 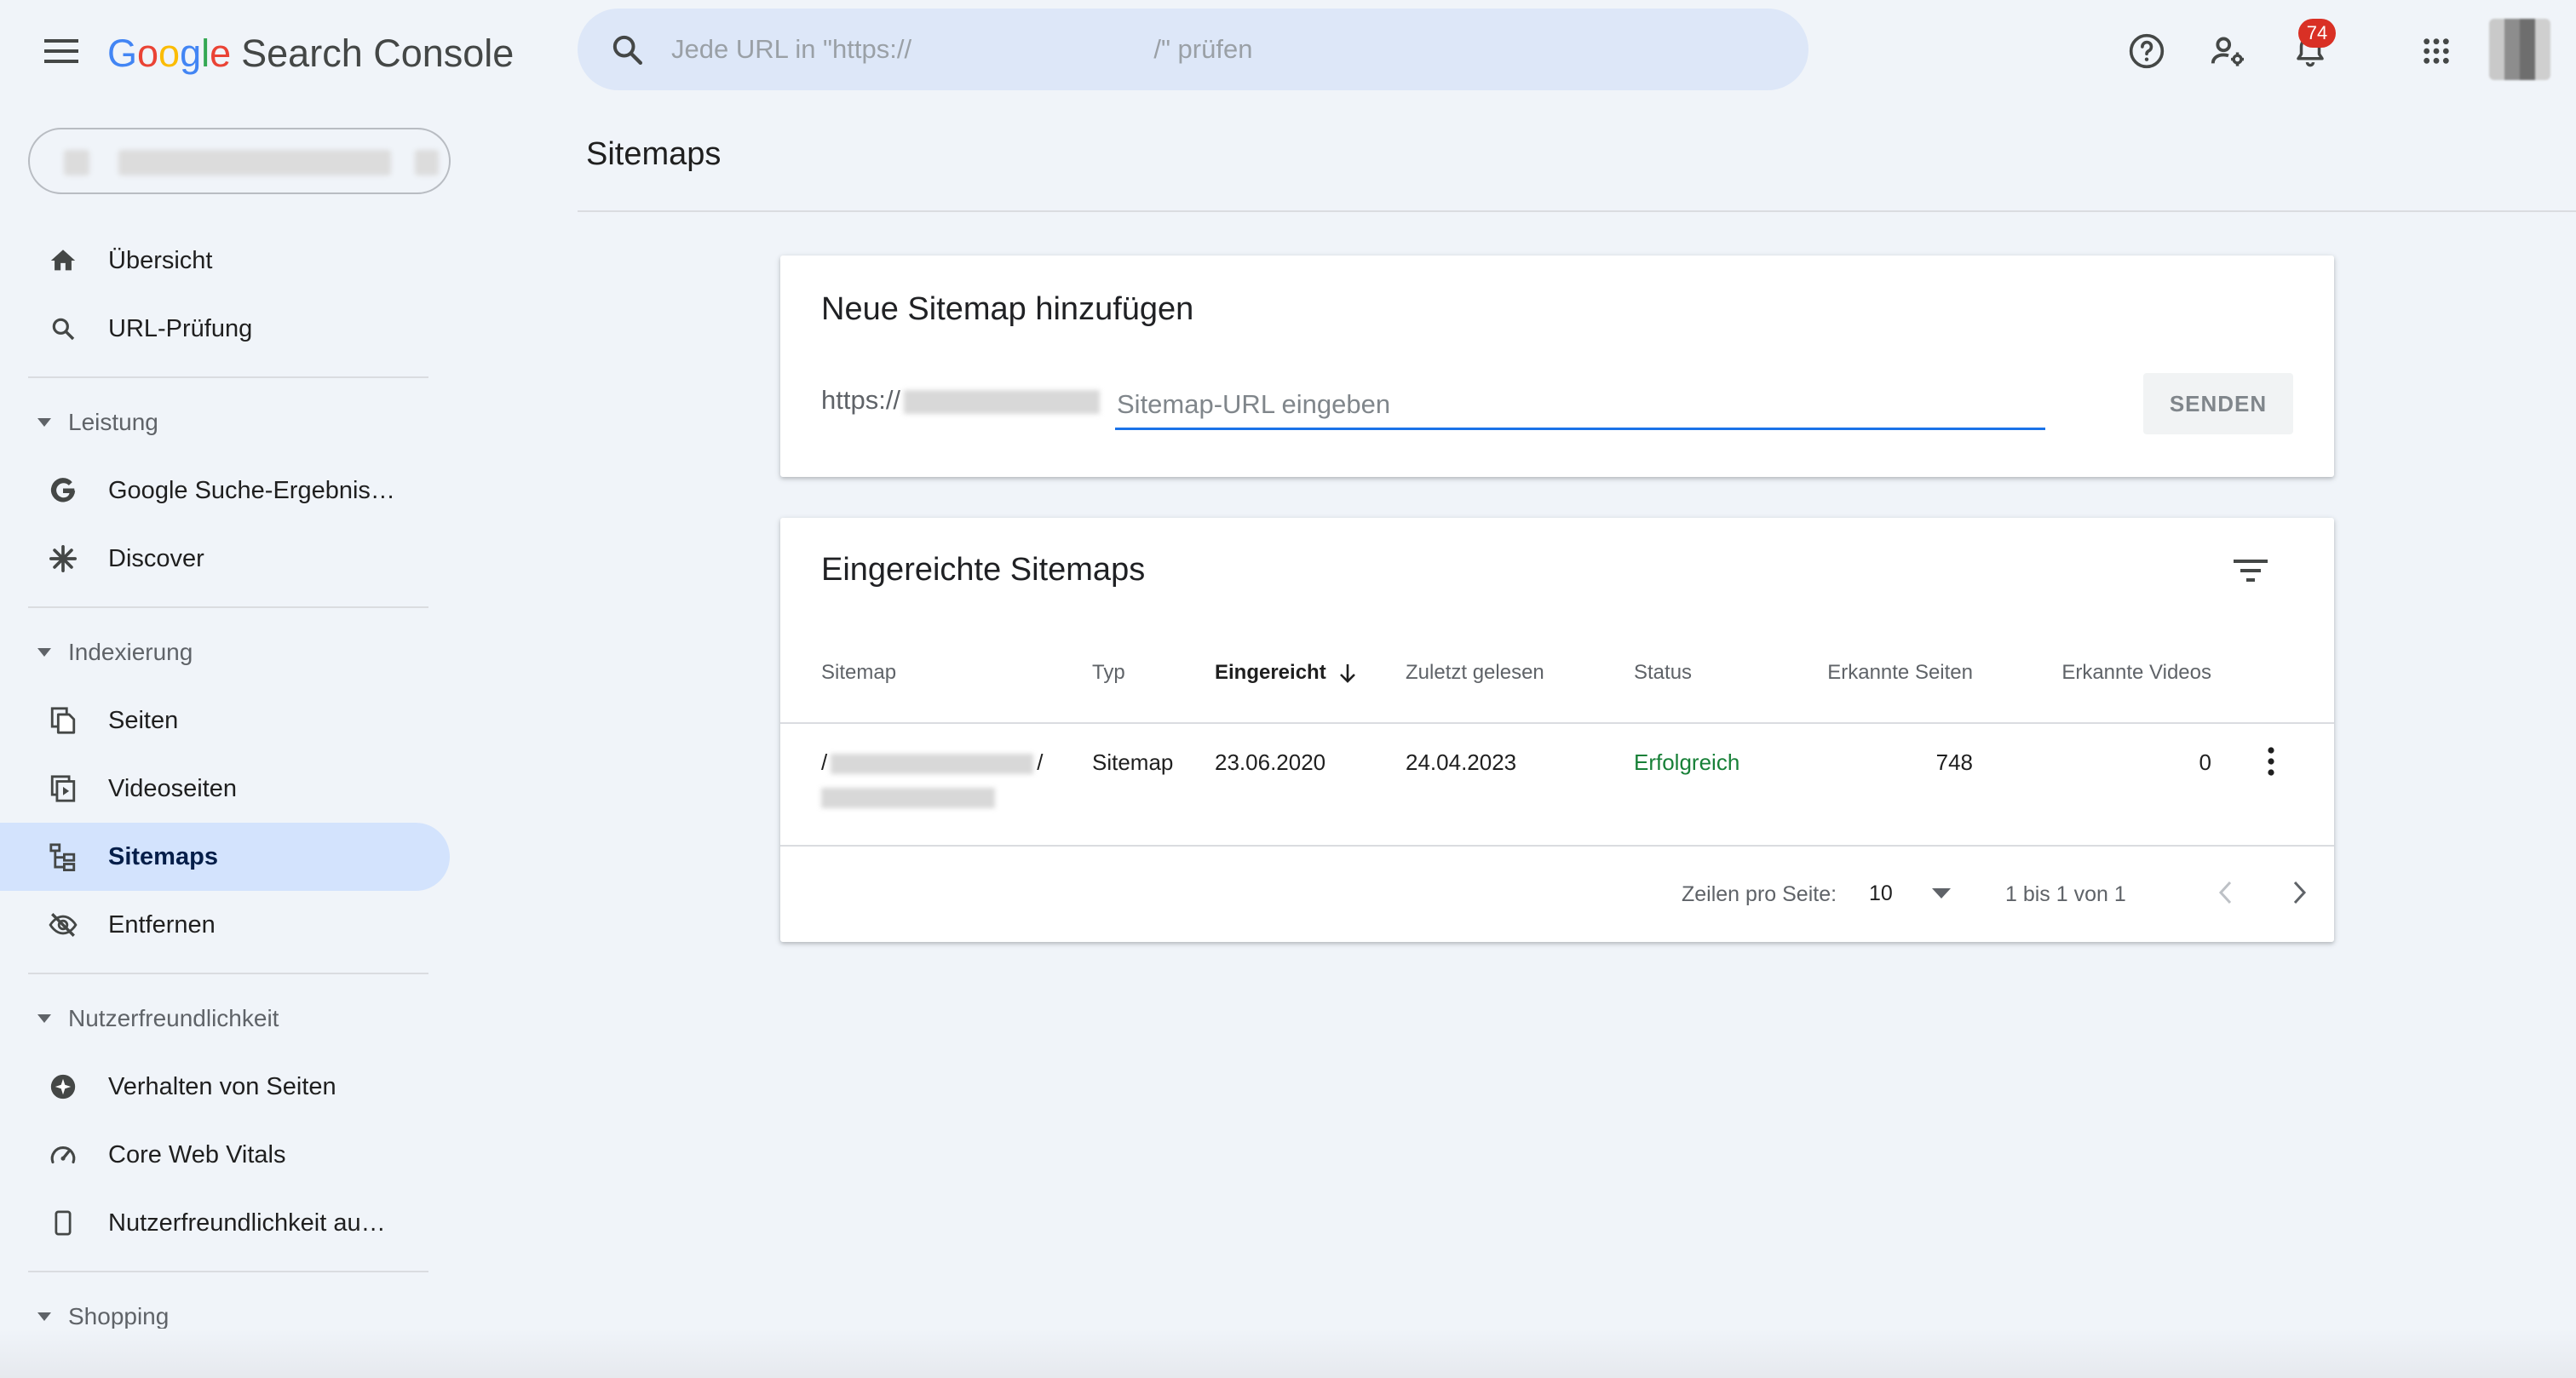 What do you see at coordinates (156, 558) in the screenshot?
I see `sidebar-item-label: Discover` at bounding box center [156, 558].